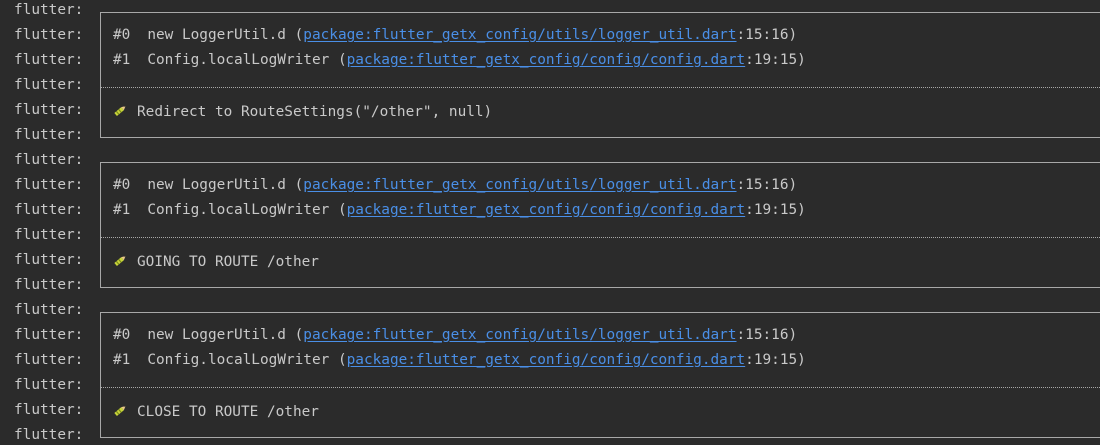 The height and width of the screenshot is (445, 1100). What do you see at coordinates (228, 412) in the screenshot?
I see `log-message-text: CLOSE TO ROUTE /other` at bounding box center [228, 412].